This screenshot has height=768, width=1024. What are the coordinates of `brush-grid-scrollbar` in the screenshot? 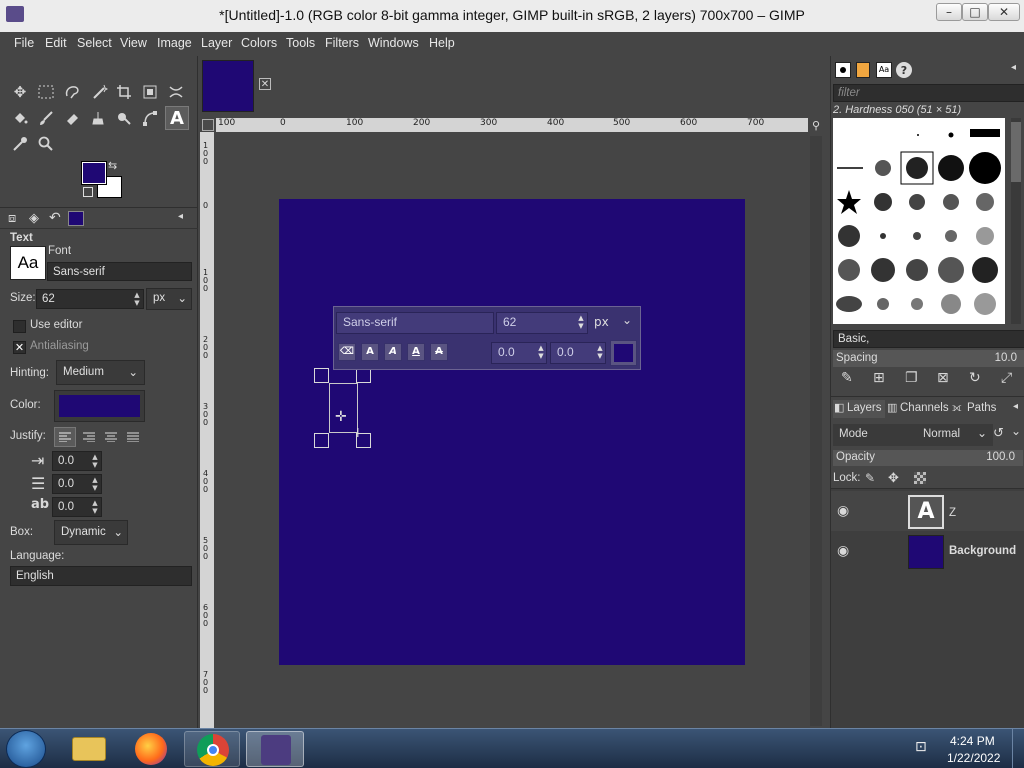 It's located at (1016, 221).